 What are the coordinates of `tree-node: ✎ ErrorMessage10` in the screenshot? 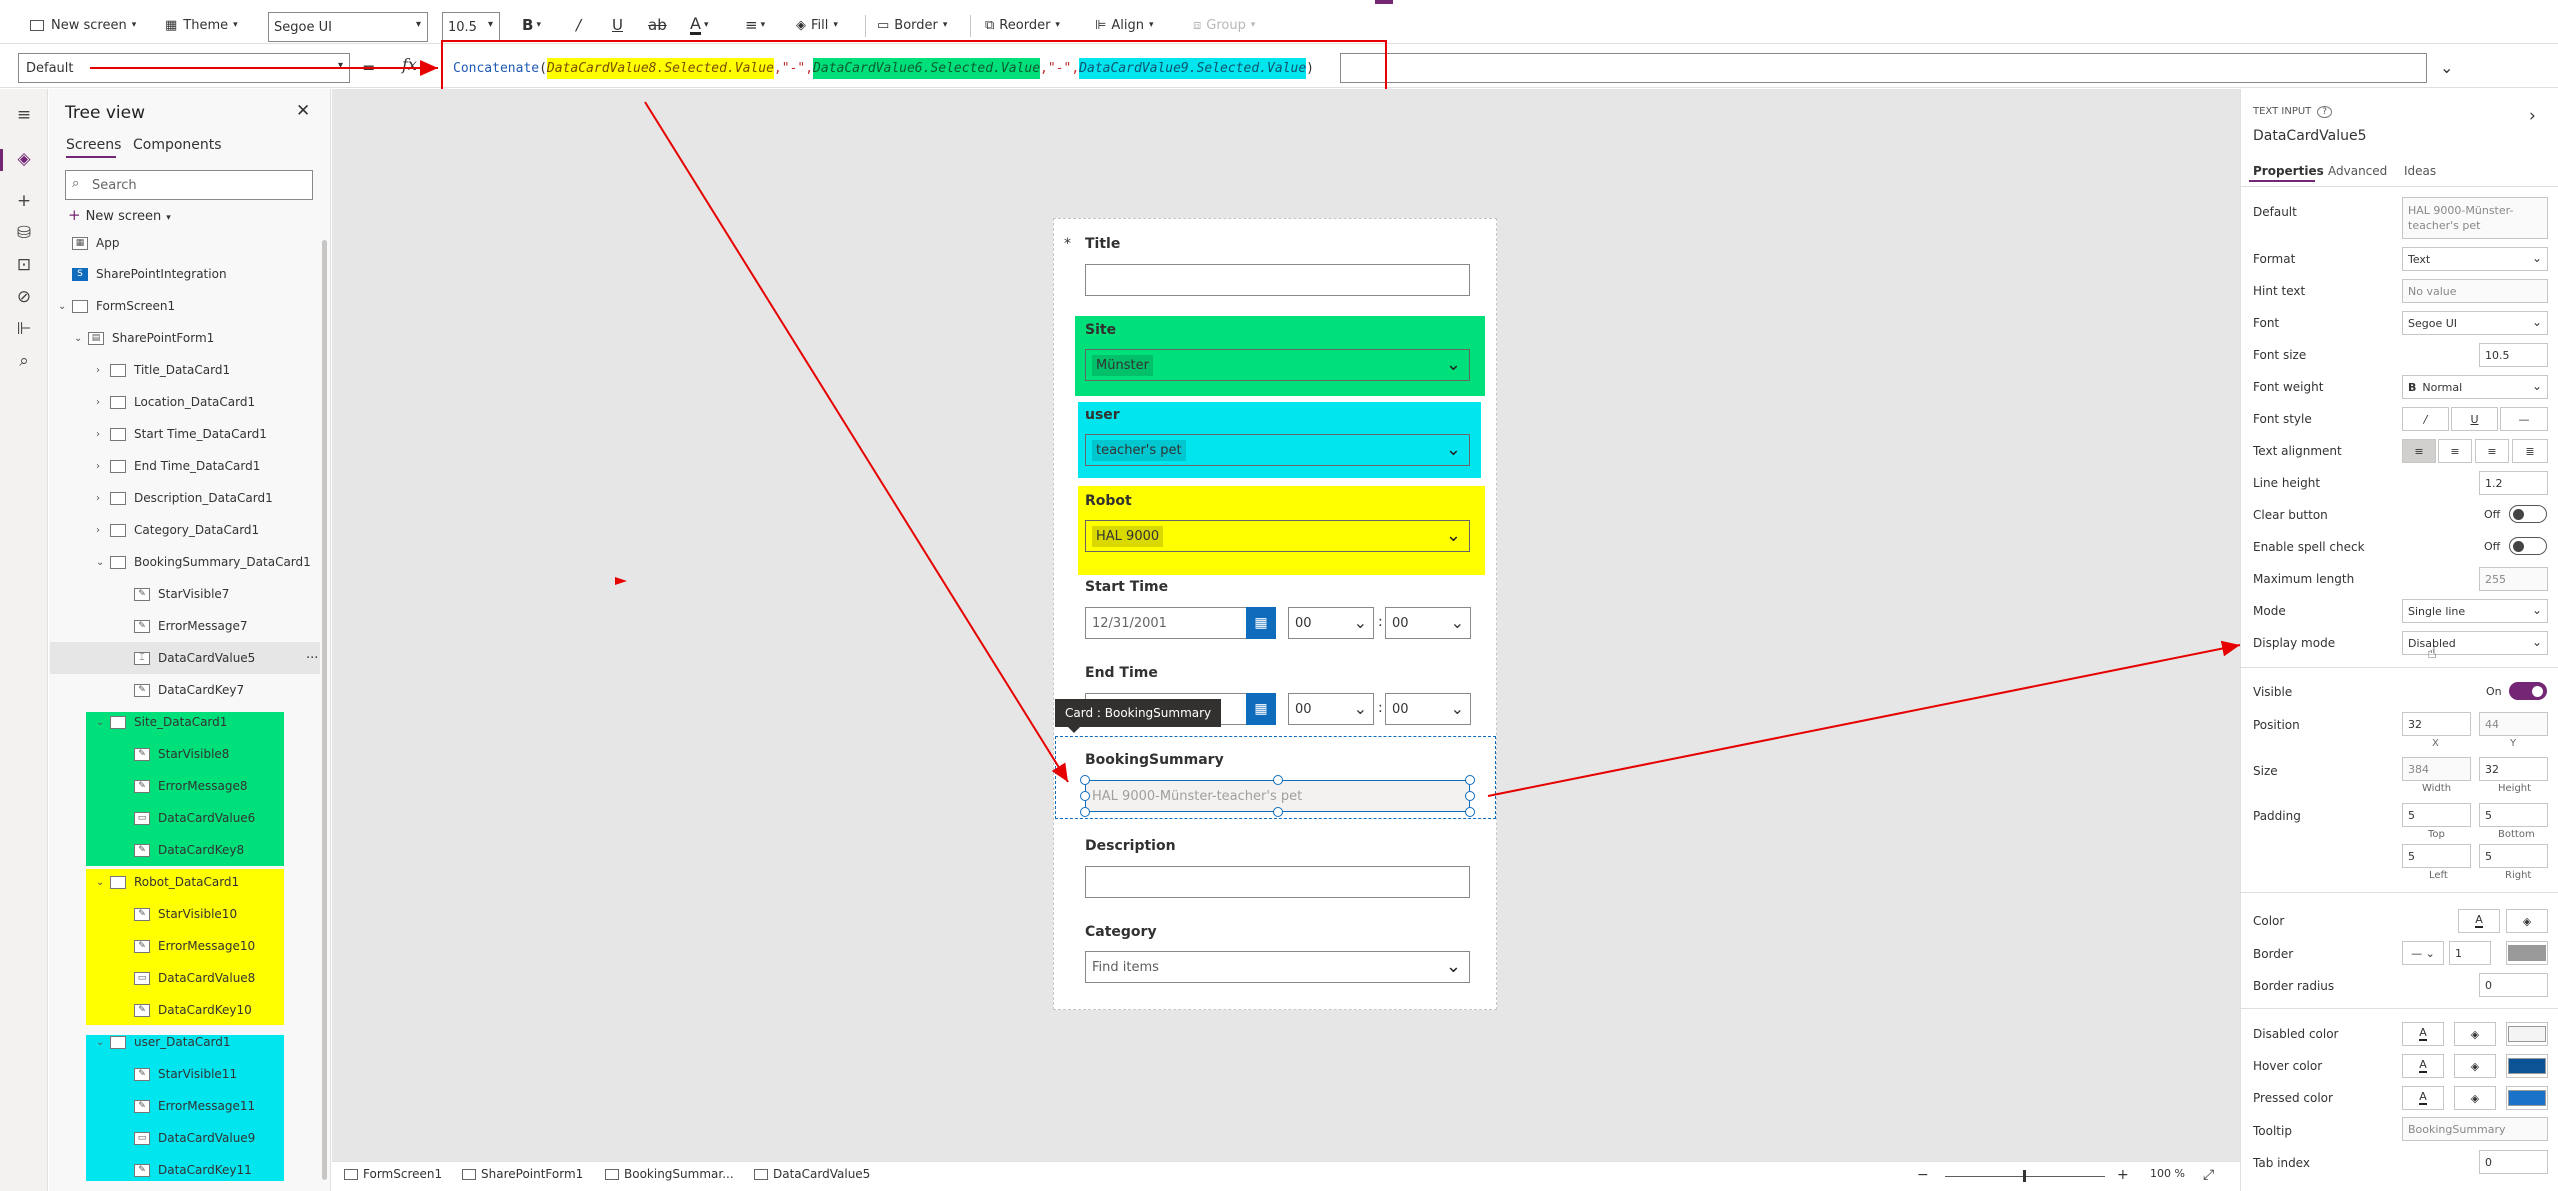 It's located at (194, 946).